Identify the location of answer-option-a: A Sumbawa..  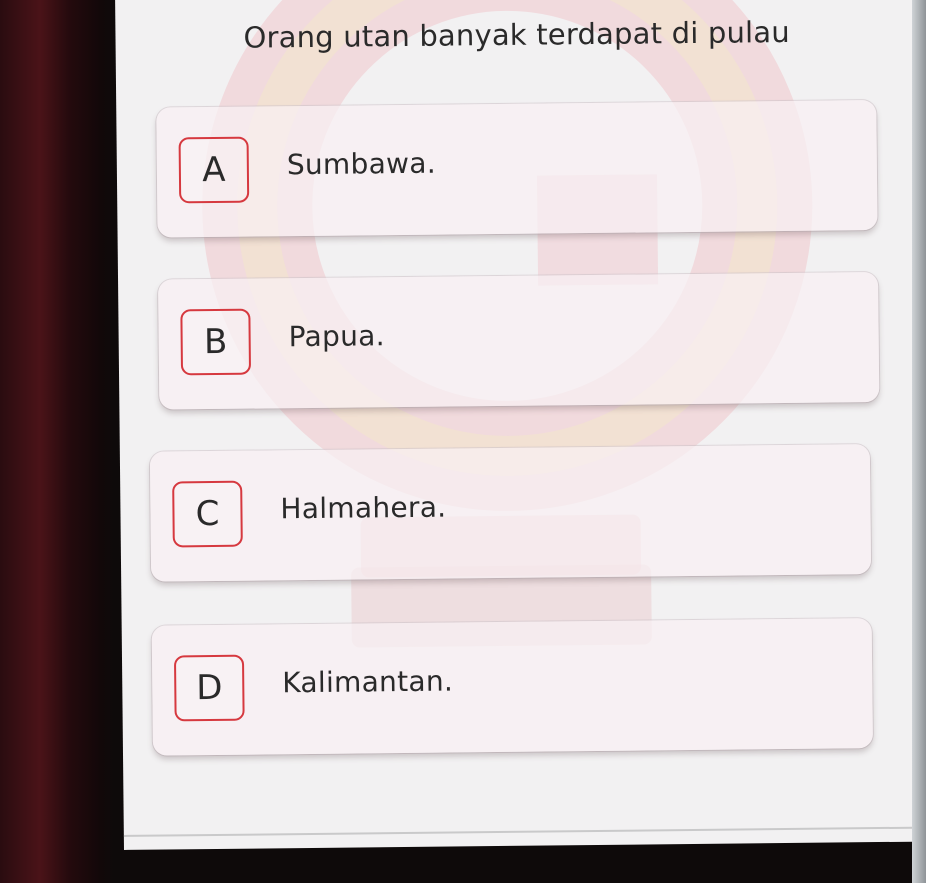
(517, 169).